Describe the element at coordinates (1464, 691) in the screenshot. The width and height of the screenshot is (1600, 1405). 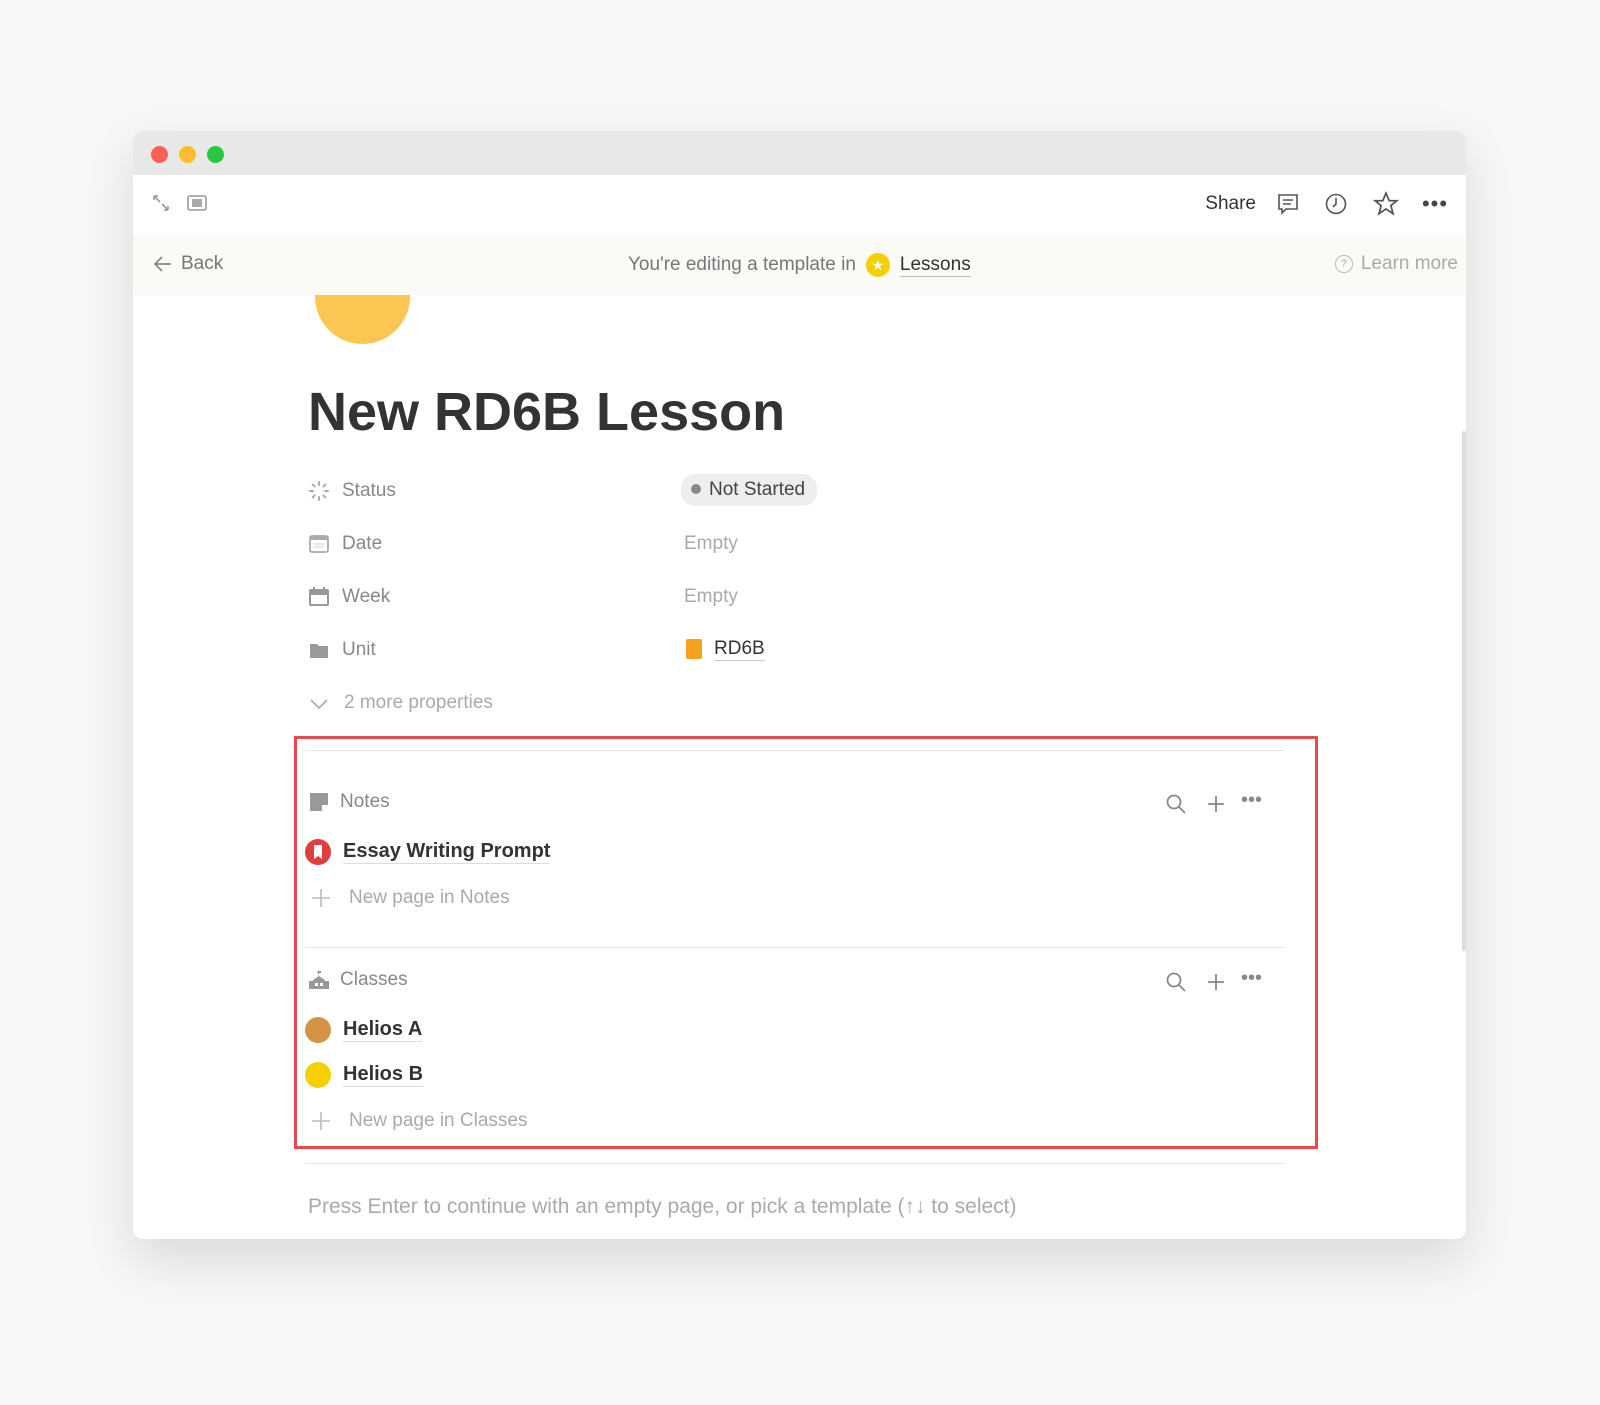
I see `scrollbar` at that location.